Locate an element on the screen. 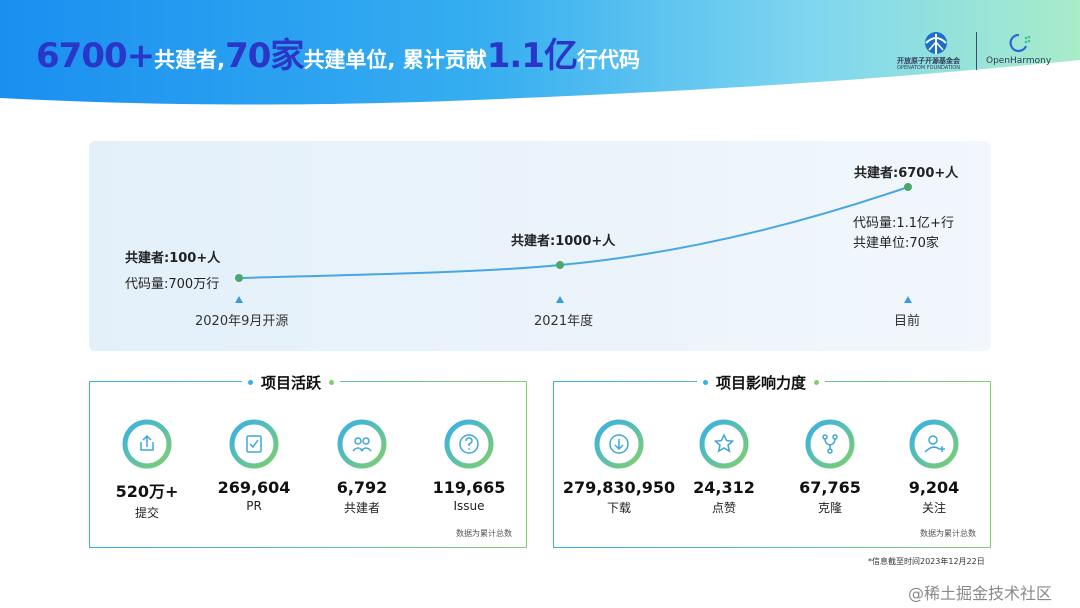  stat-stars-label: 点赞 is located at coordinates (723, 508).